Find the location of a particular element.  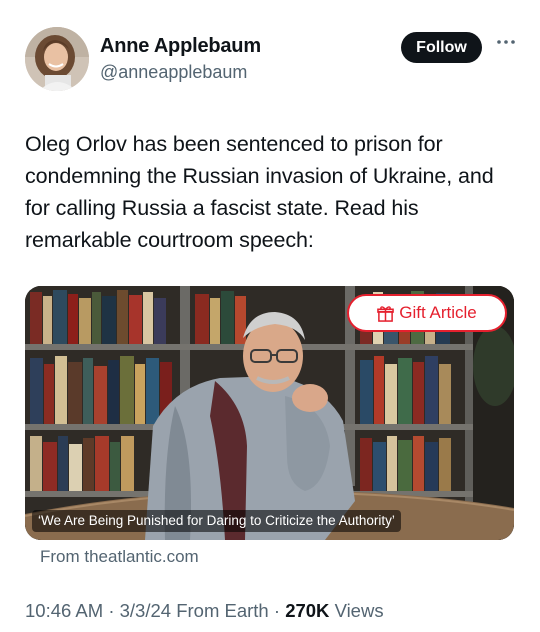

profile-photo is located at coordinates (57, 59).